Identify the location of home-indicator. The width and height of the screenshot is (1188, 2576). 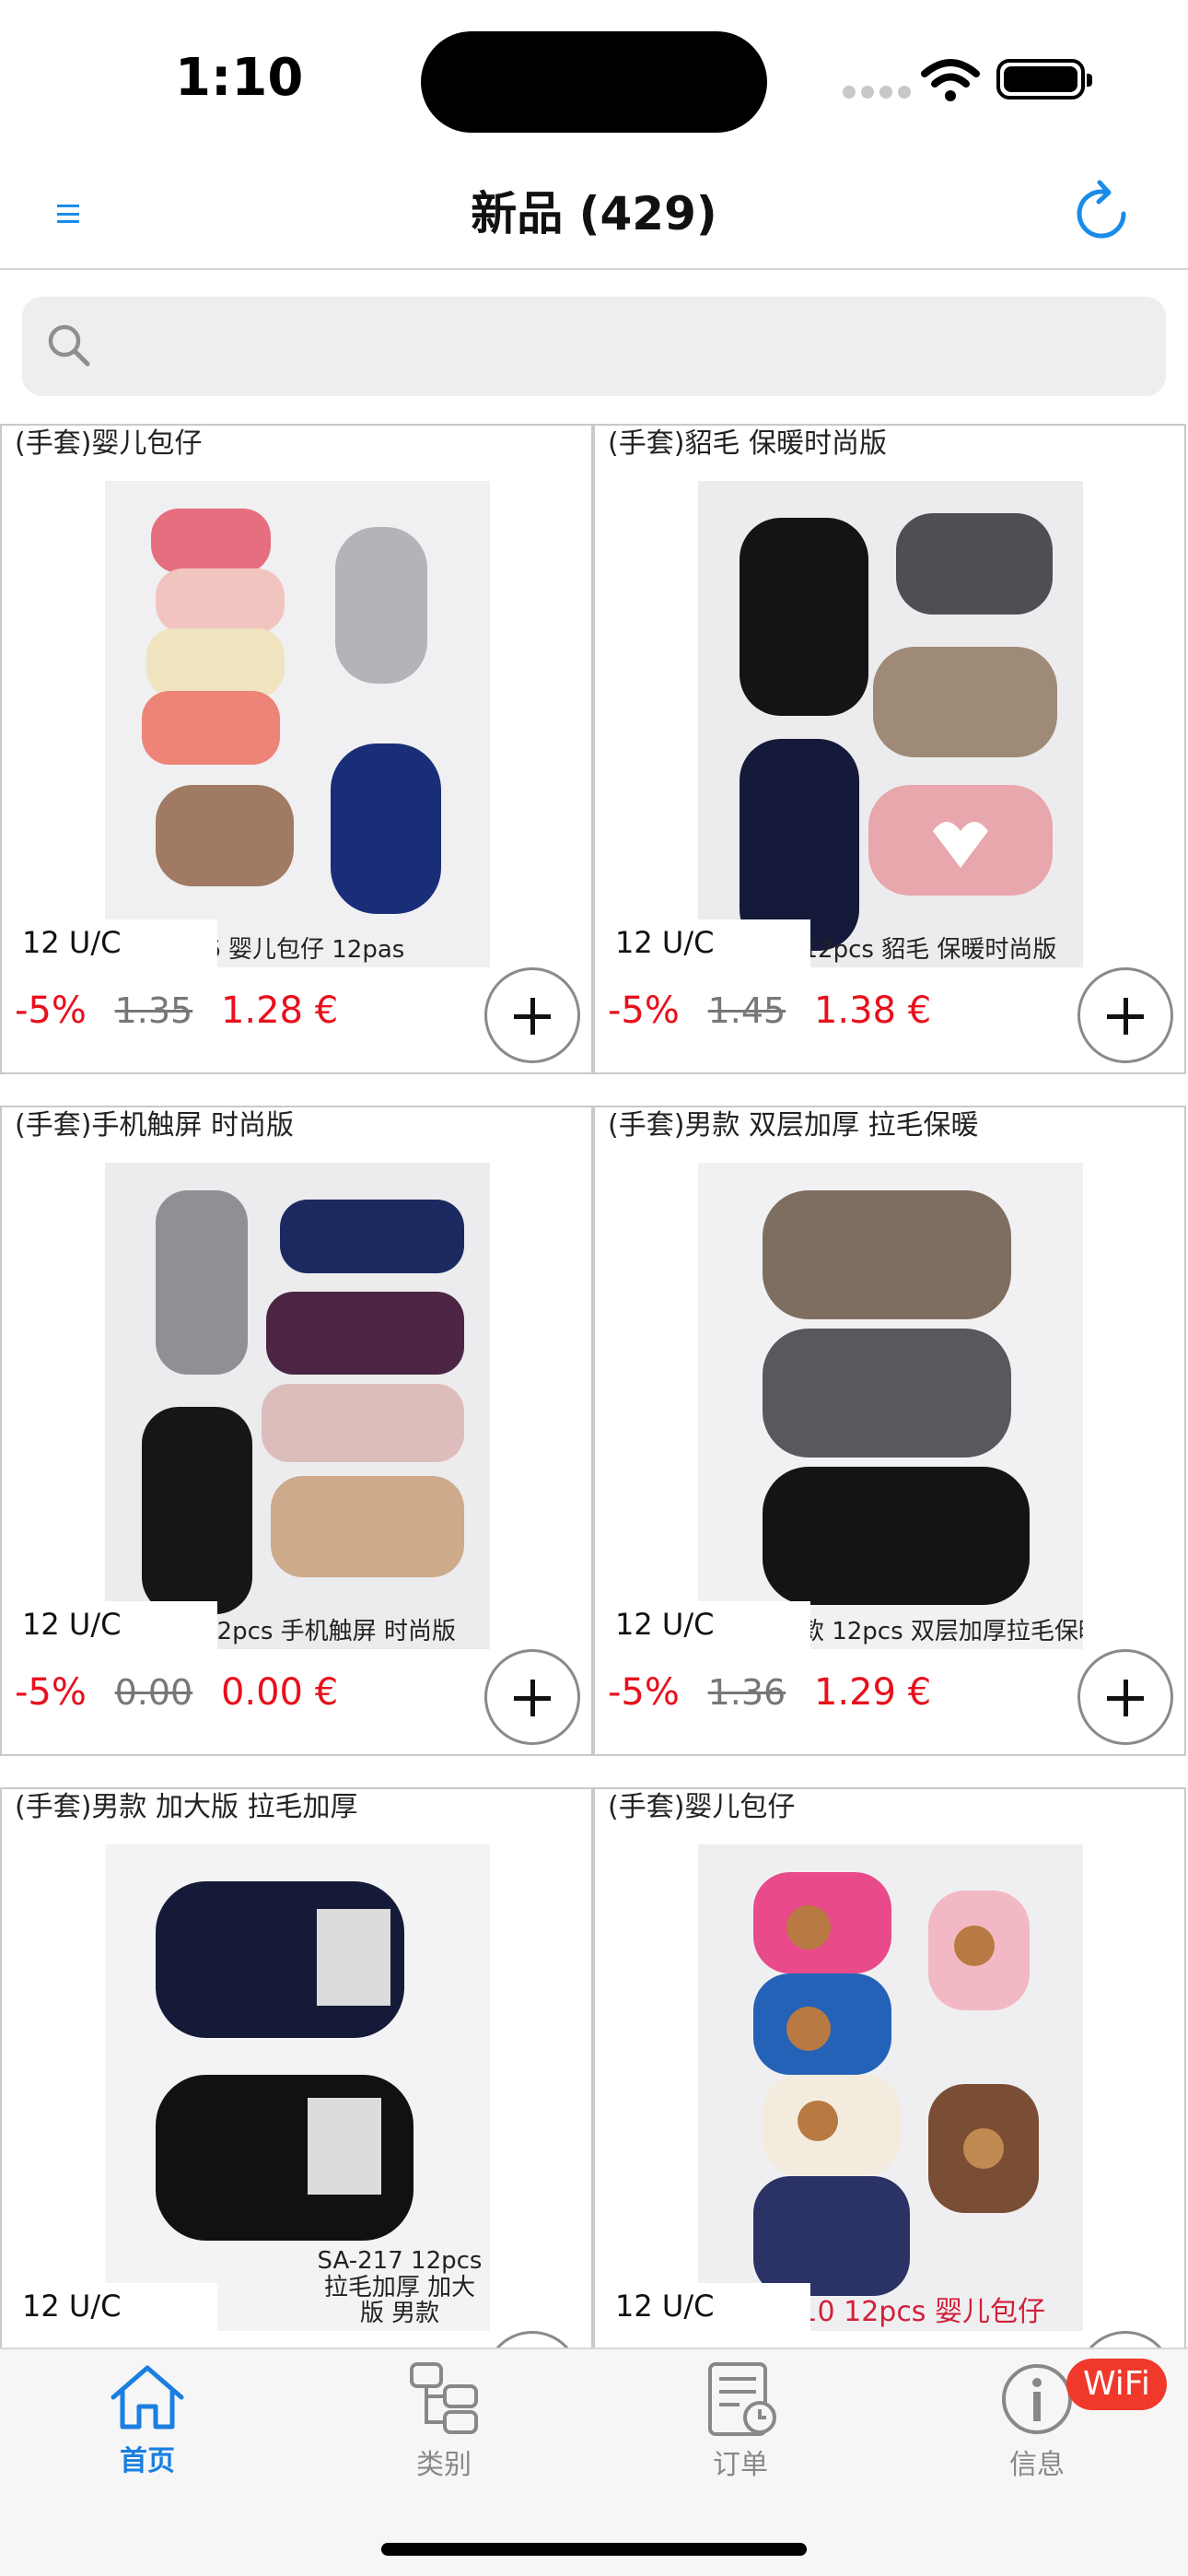
(594, 2549).